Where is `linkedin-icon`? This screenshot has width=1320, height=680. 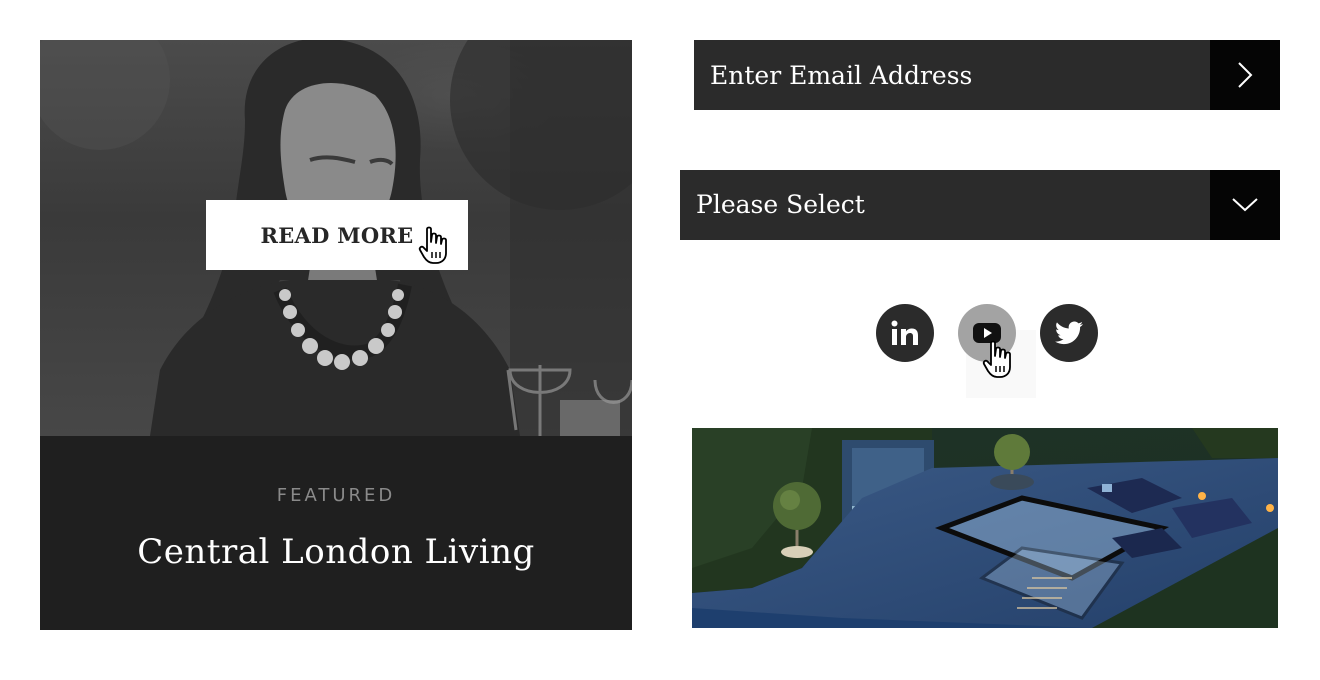
linkedin-icon is located at coordinates (904, 332).